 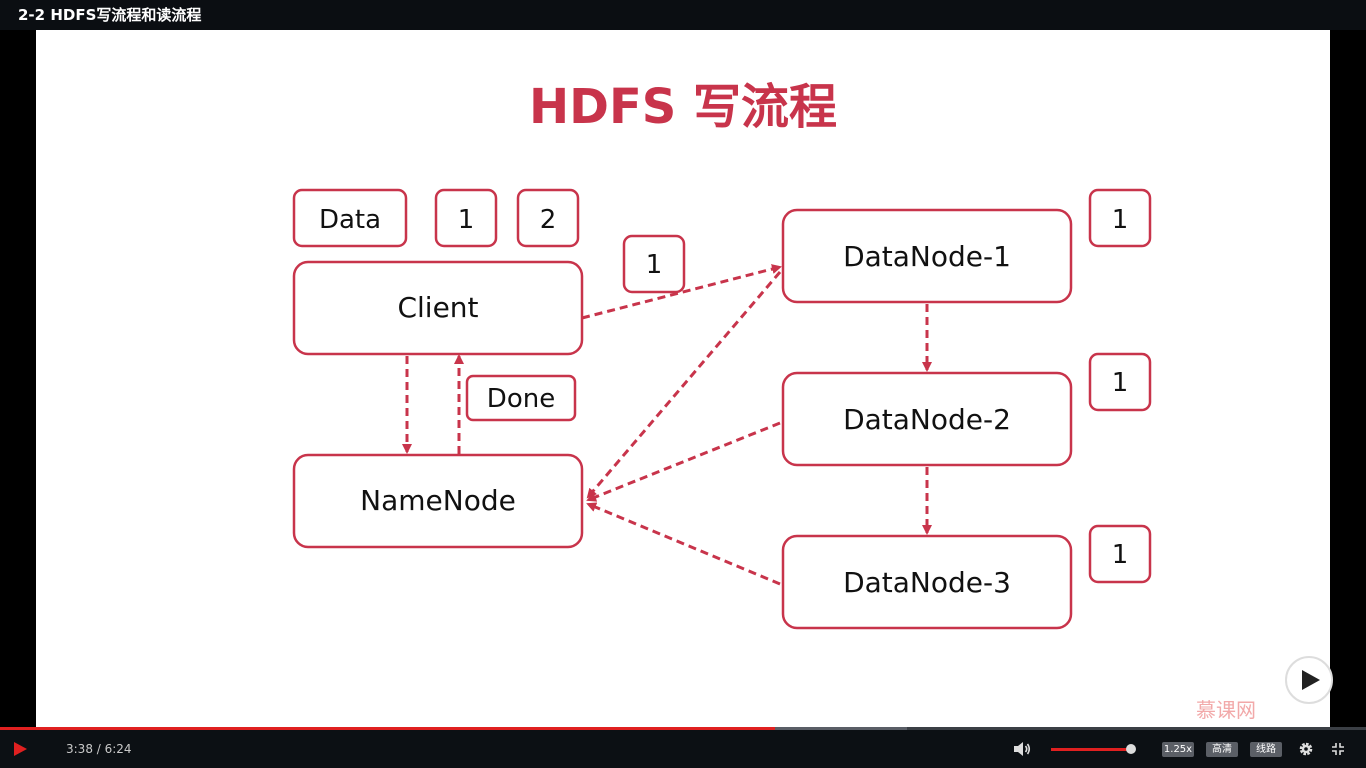 I want to click on volume-knob, so click(x=1131, y=749).